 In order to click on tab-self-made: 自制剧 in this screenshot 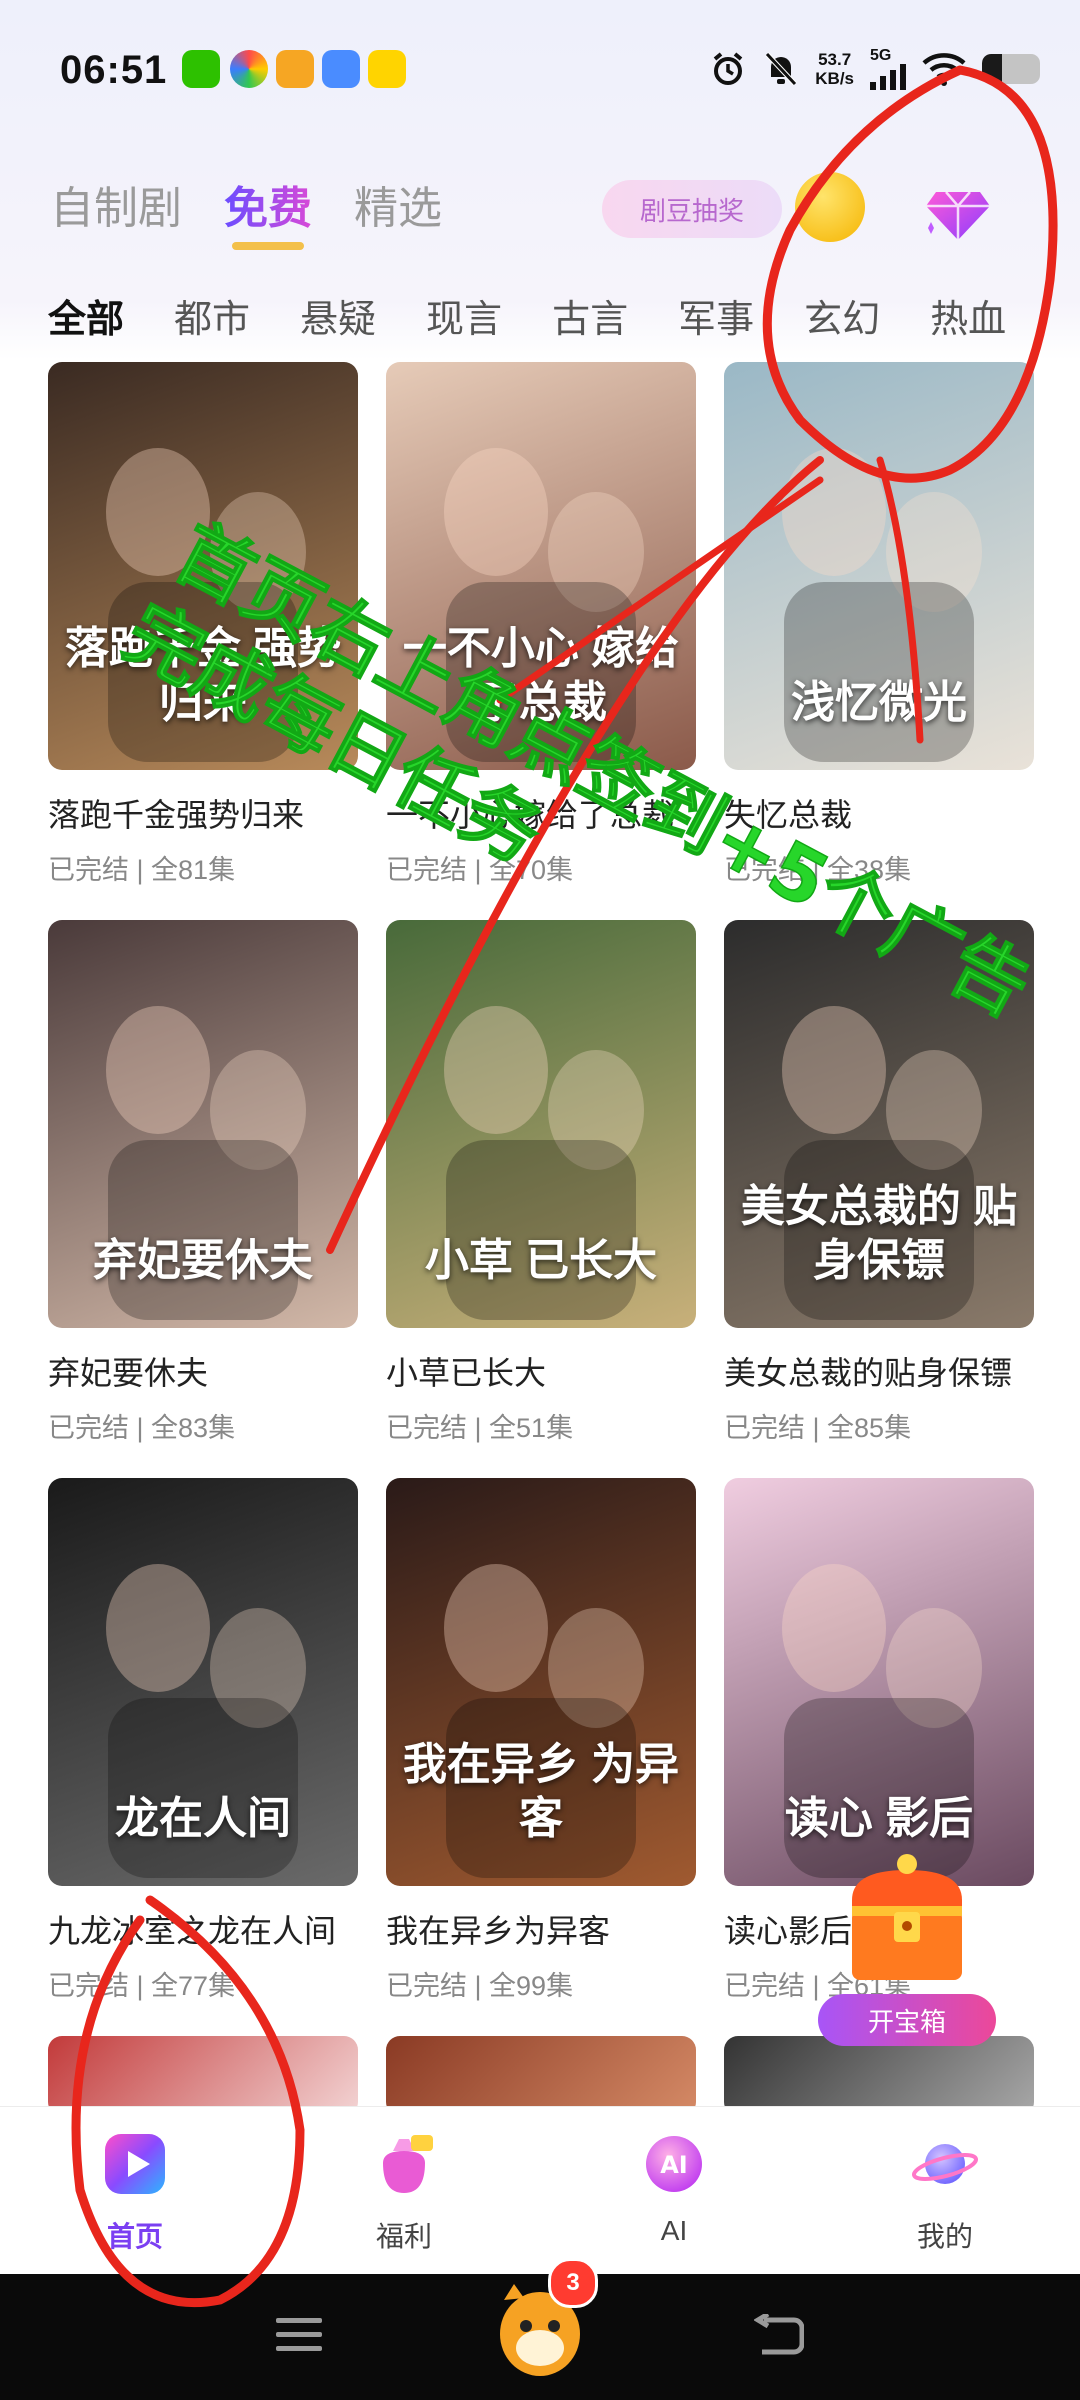, I will do `click(116, 204)`.